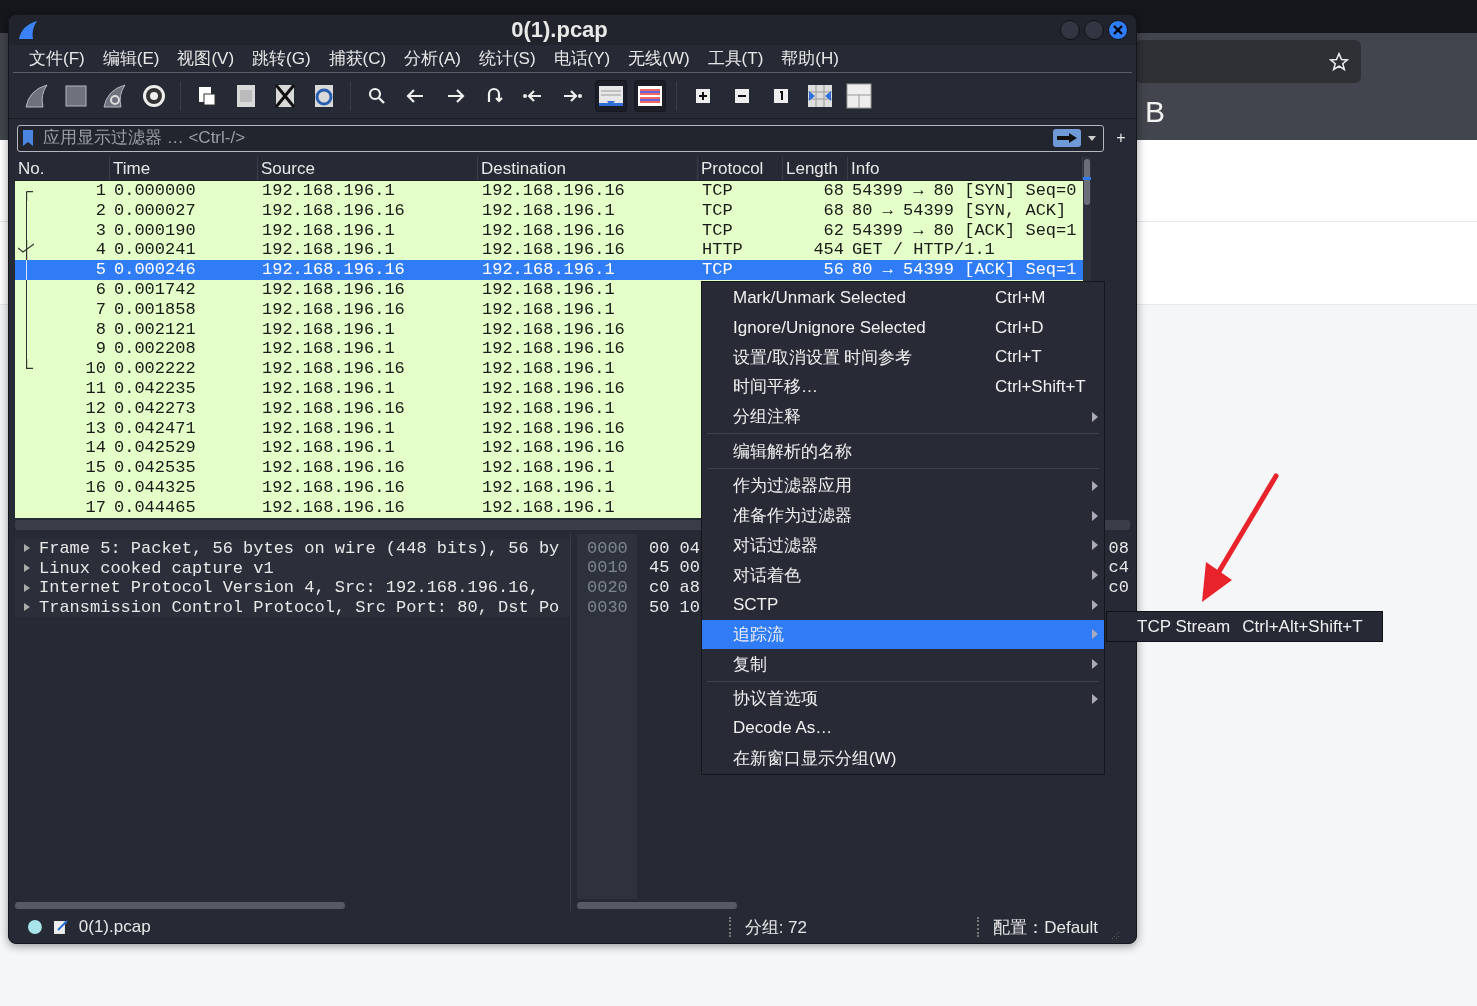 This screenshot has width=1477, height=1006. What do you see at coordinates (292, 587) in the screenshot?
I see `tree-item: Internet Protocol Version 4, Src: 192.168.196.16,` at bounding box center [292, 587].